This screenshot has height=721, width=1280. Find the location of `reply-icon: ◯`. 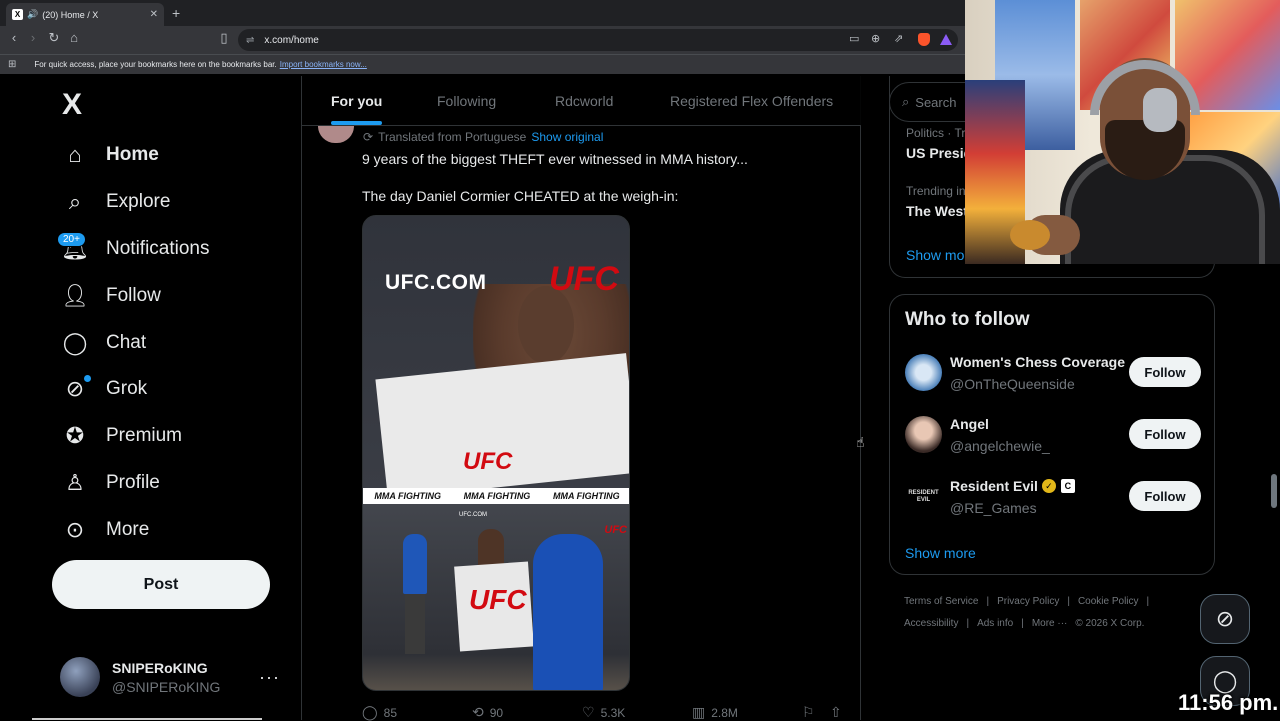

reply-icon: ◯ is located at coordinates (370, 712).